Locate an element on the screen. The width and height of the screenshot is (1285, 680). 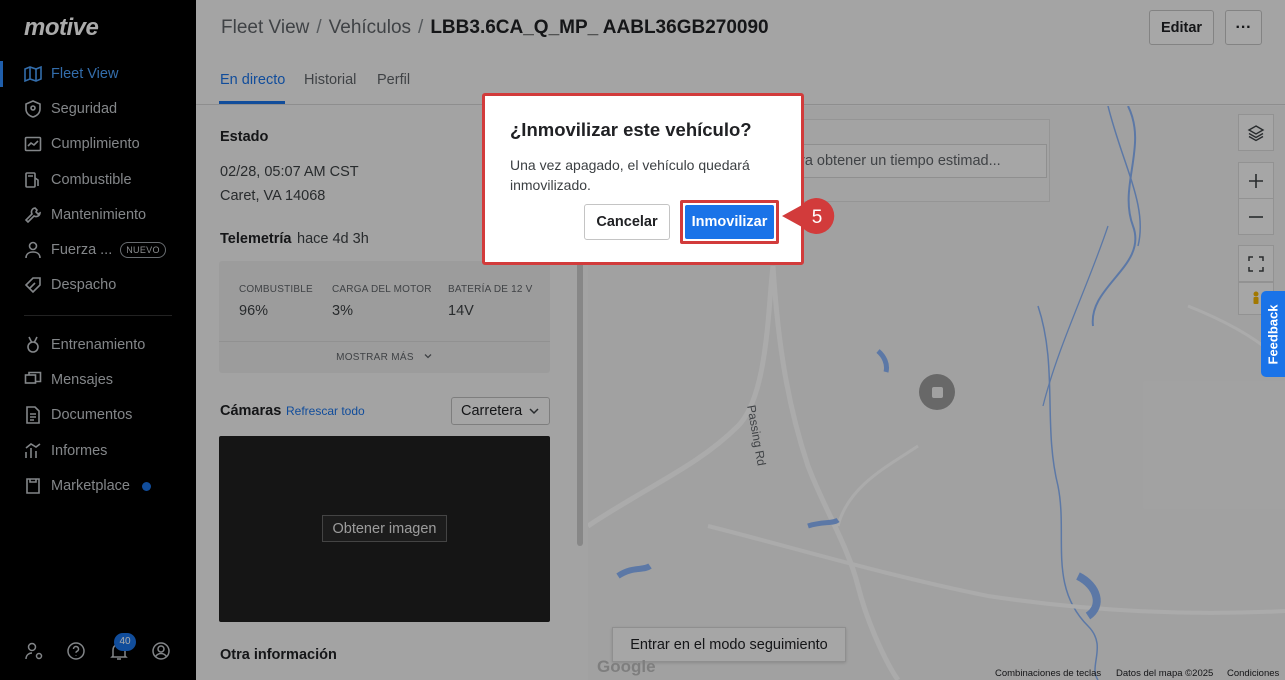
feedback-tab: Feedback is located at coordinates (1273, 334).